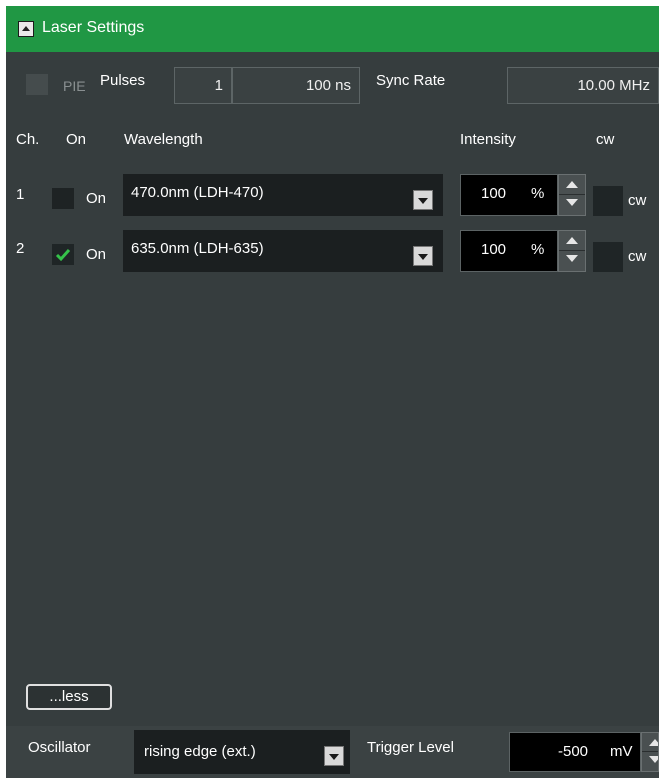 The width and height of the screenshot is (659, 778). Describe the element at coordinates (621, 751) in the screenshot. I see `trigger-level-unit: mV` at that location.